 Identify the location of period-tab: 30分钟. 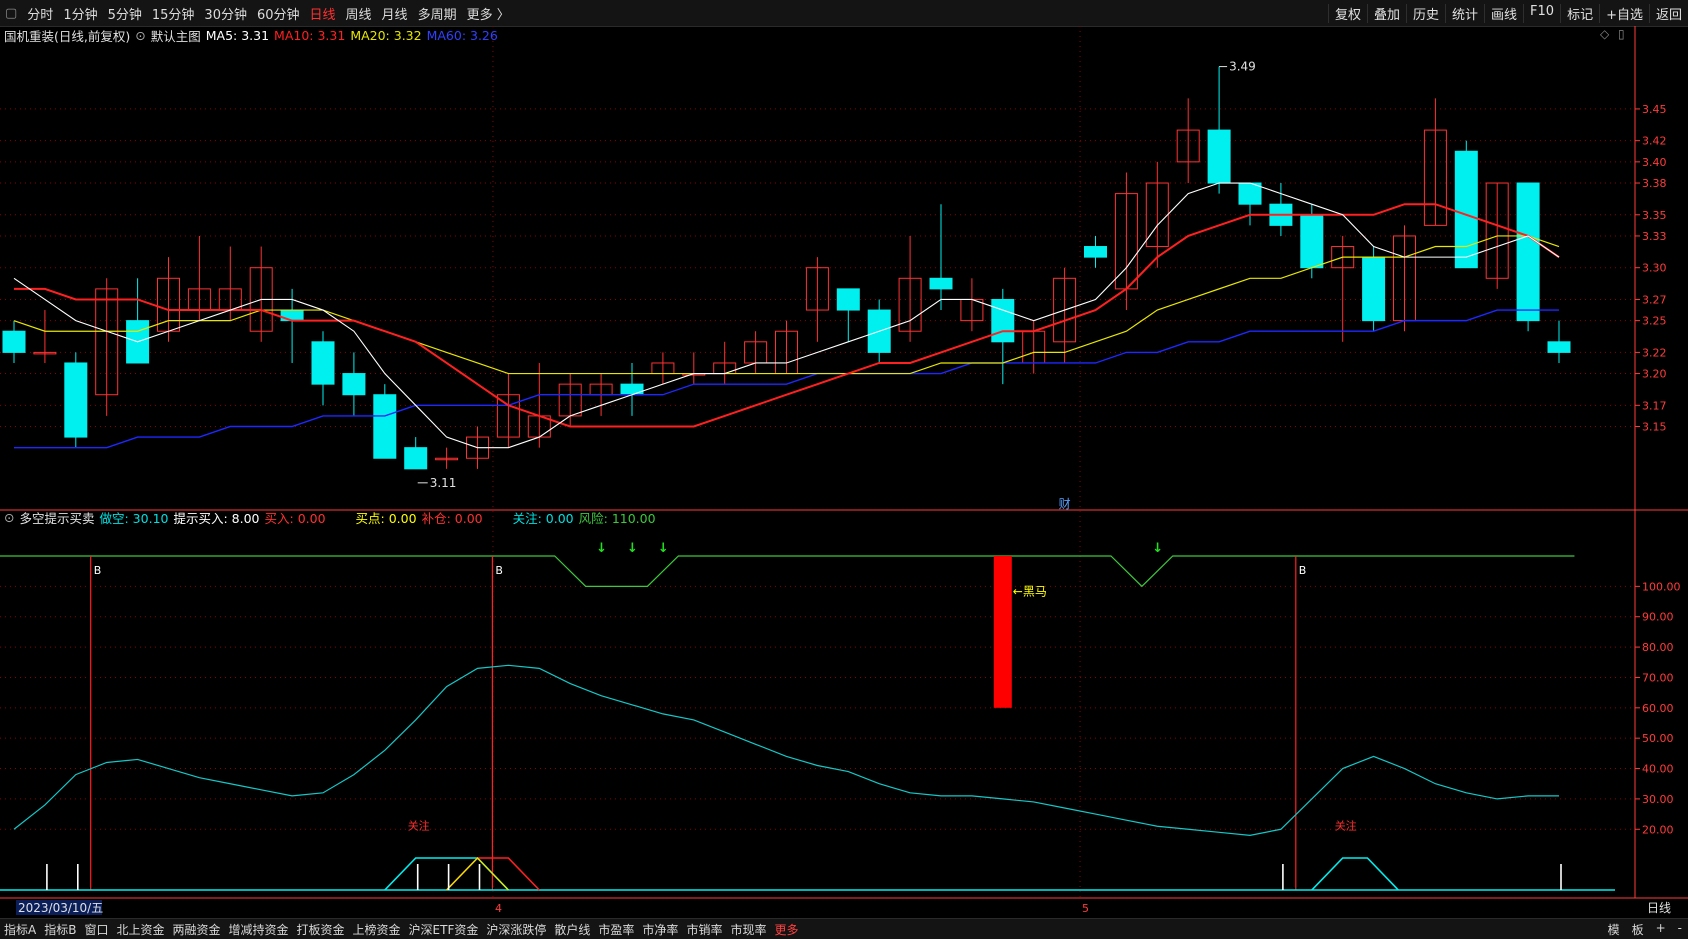
(225, 13).